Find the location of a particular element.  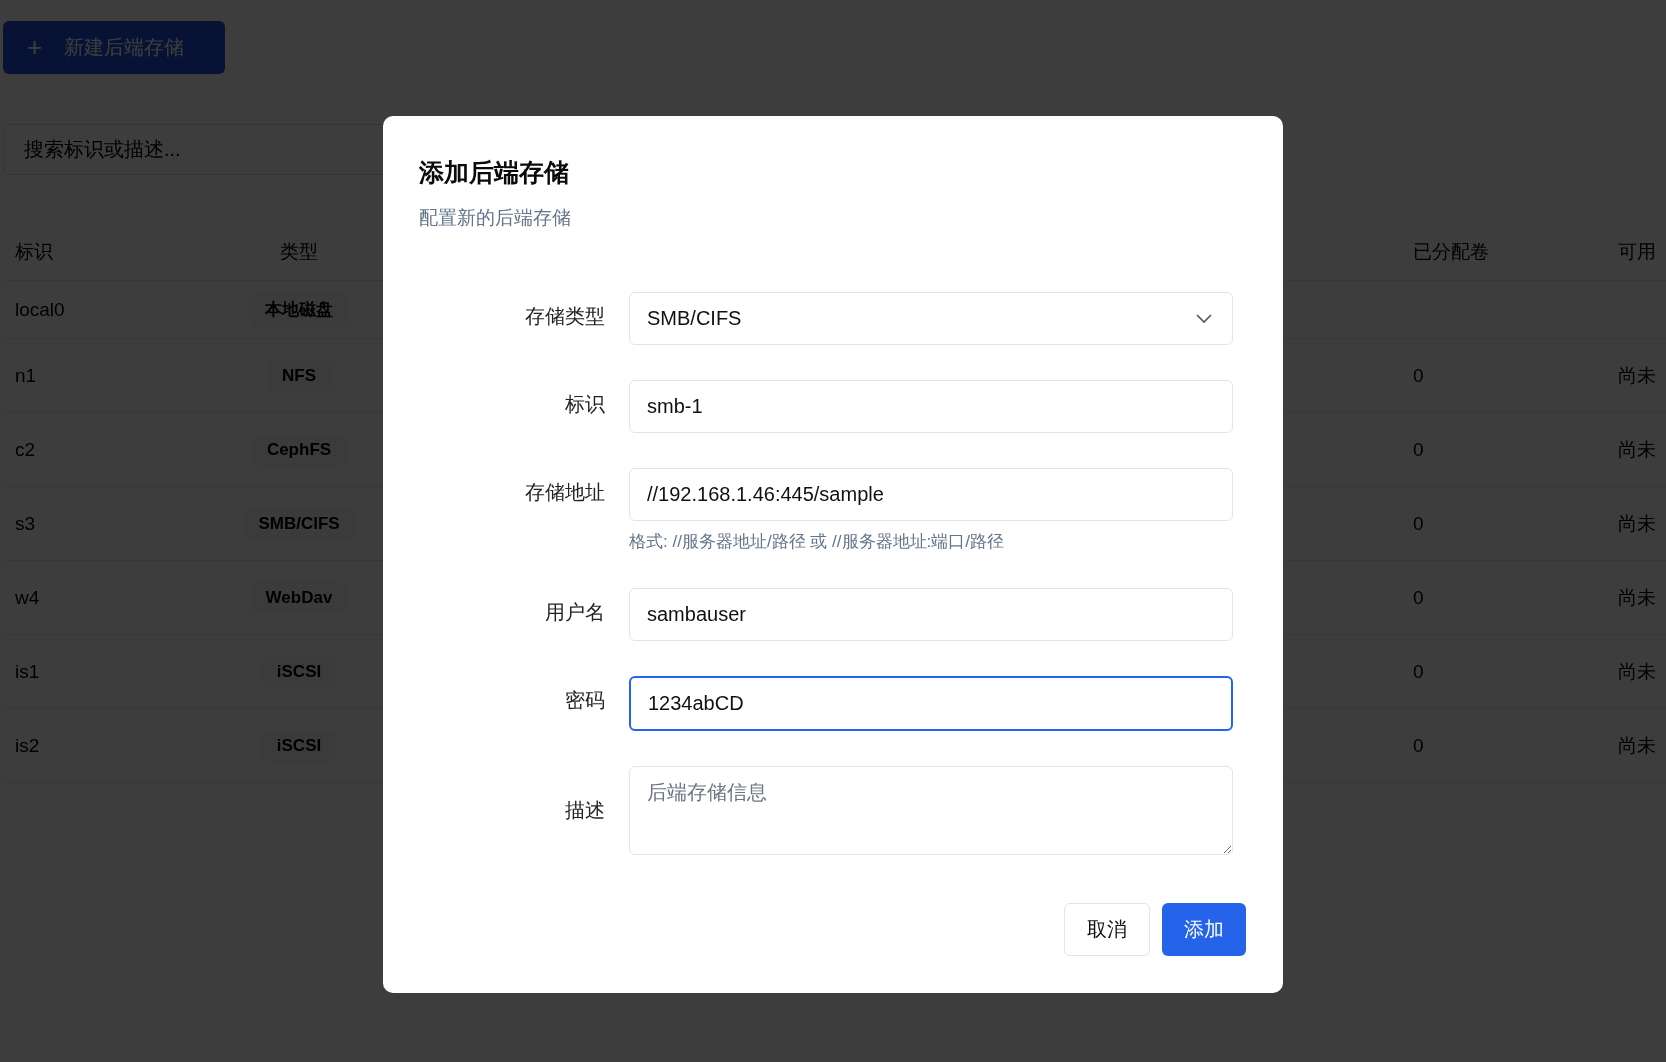

table-cell-text: is1 is located at coordinates (28, 671).